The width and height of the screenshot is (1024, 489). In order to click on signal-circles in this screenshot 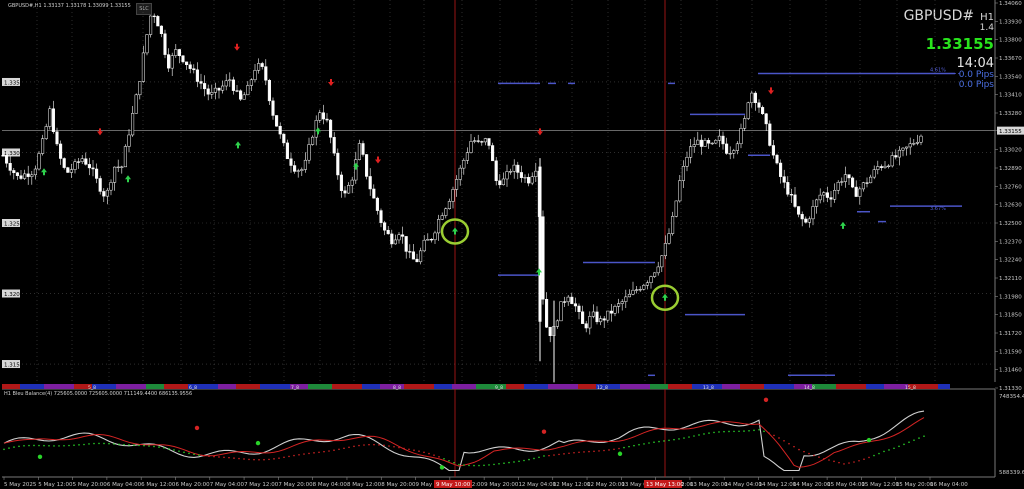, I will do `click(560, 264)`.